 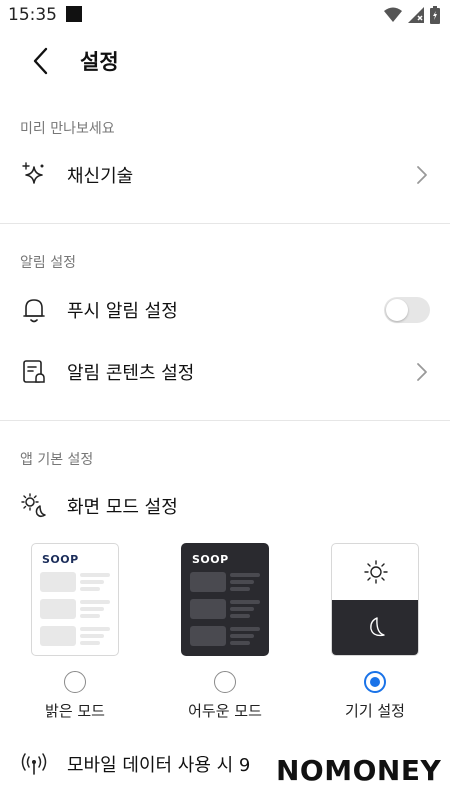 I want to click on moon-icon, so click(x=377, y=627).